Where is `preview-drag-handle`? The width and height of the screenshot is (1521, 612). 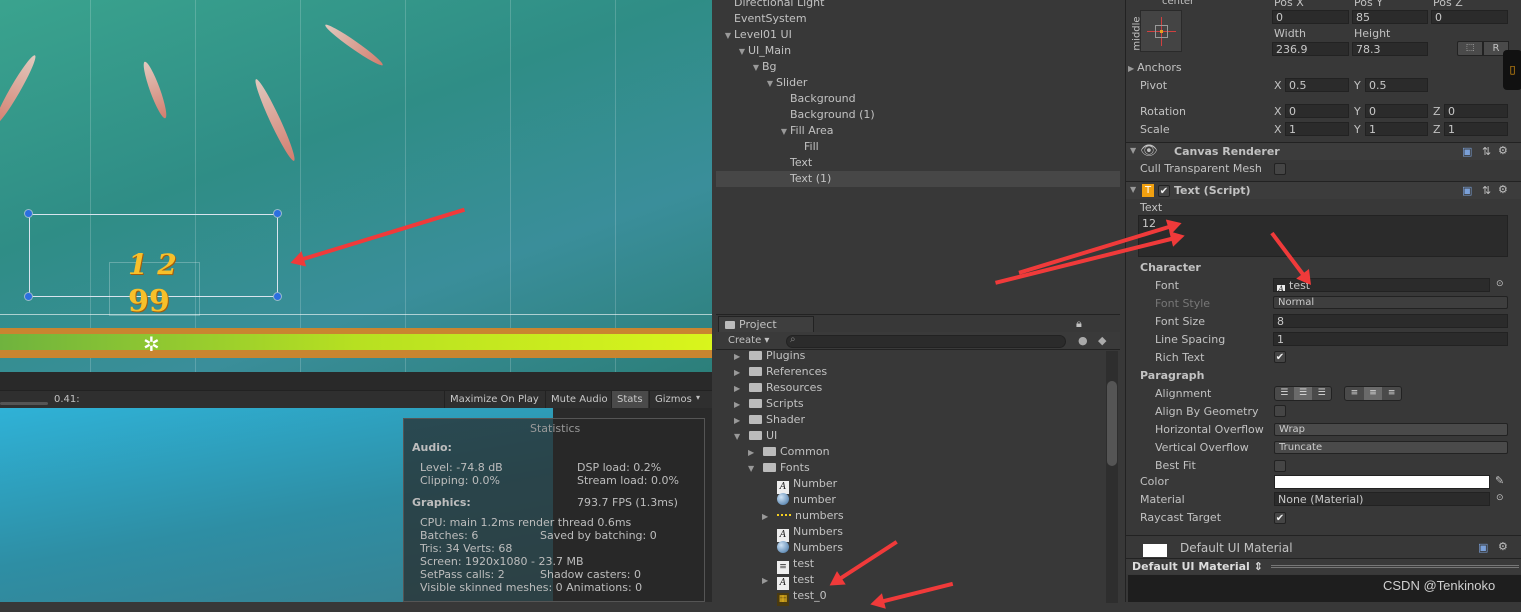 preview-drag-handle is located at coordinates (1395, 566).